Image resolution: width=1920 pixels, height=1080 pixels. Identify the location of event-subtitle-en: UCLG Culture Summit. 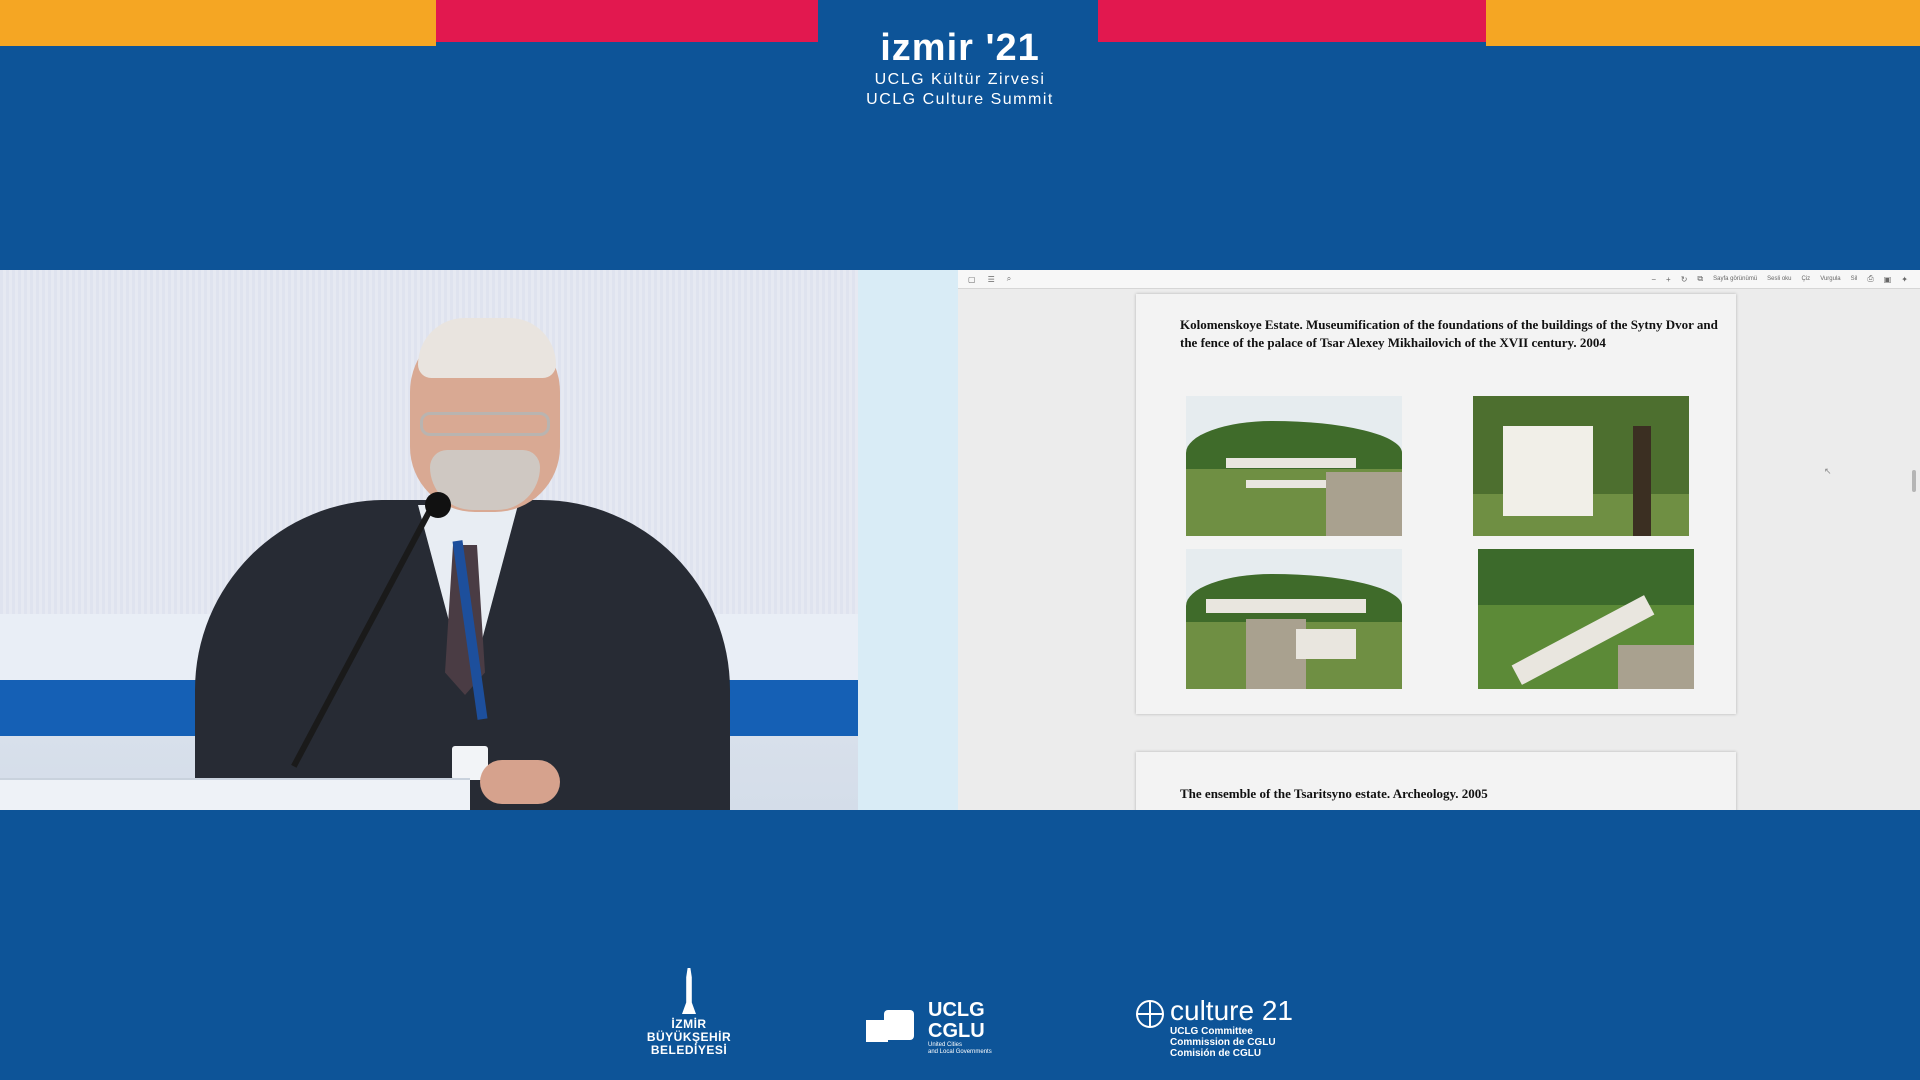
(960, 99).